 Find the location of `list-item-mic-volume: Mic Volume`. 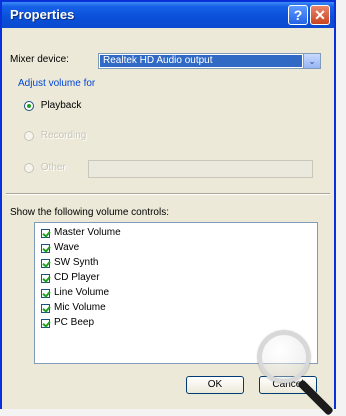

list-item-mic-volume: Mic Volume is located at coordinates (73, 308).